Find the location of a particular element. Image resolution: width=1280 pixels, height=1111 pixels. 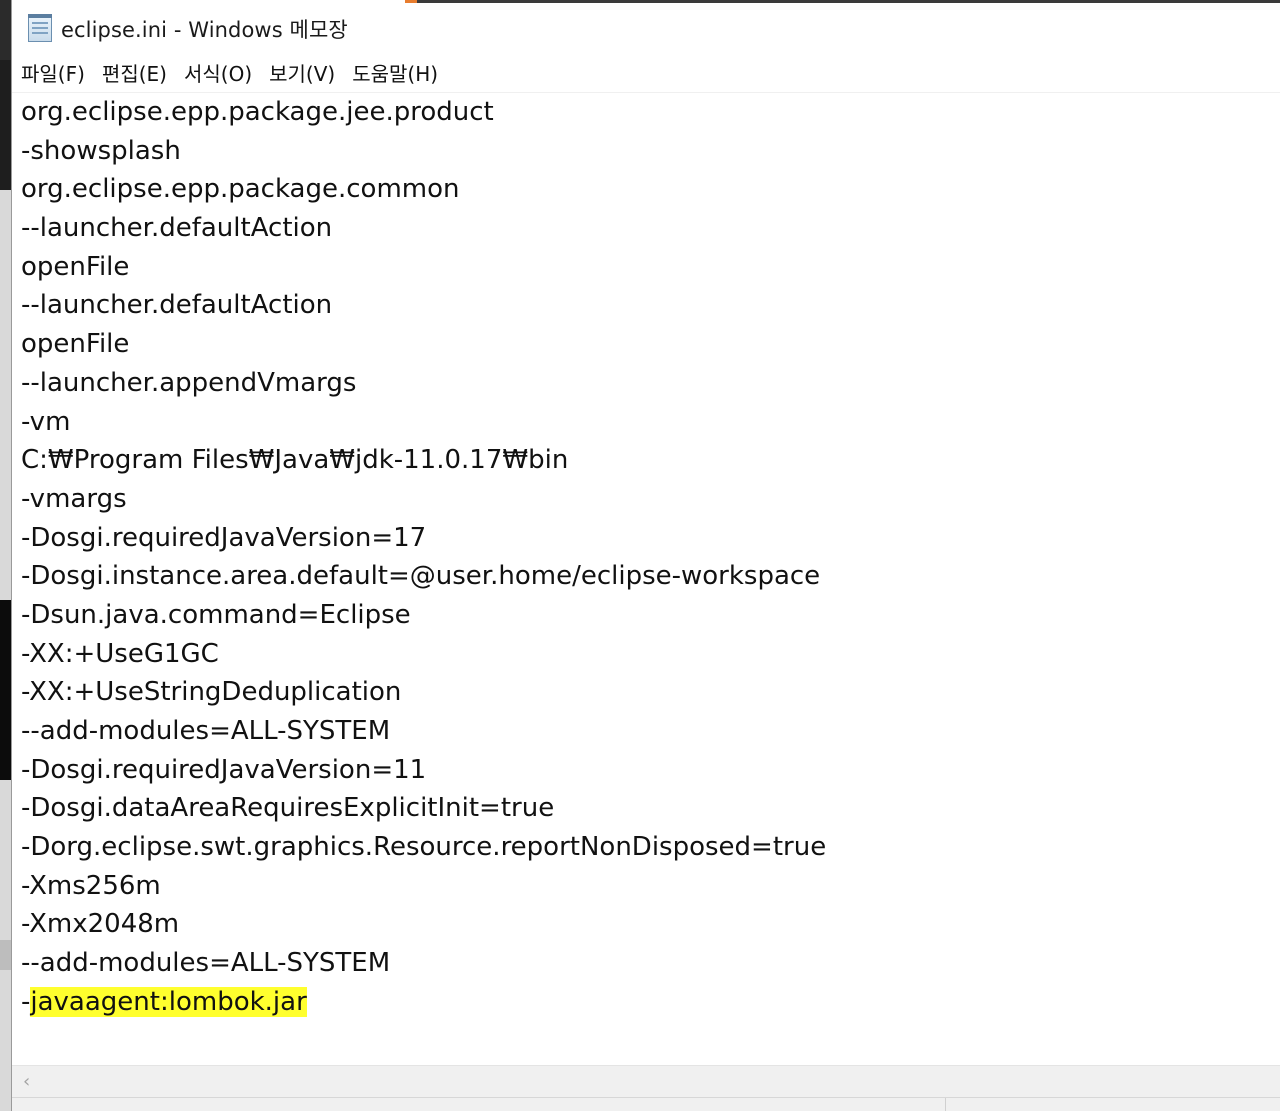

window-title: eclipse.ini - Windows 메모장 is located at coordinates (204, 30).